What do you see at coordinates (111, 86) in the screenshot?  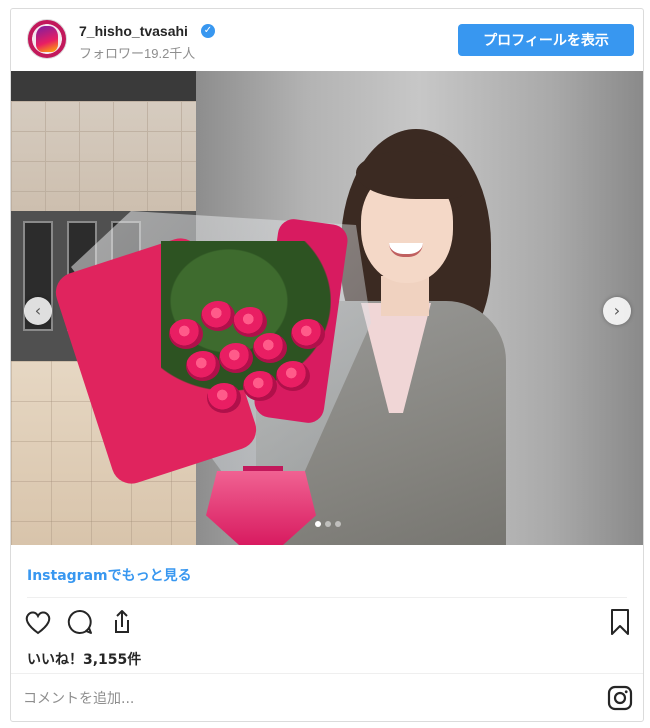 I see `background-ceiling` at bounding box center [111, 86].